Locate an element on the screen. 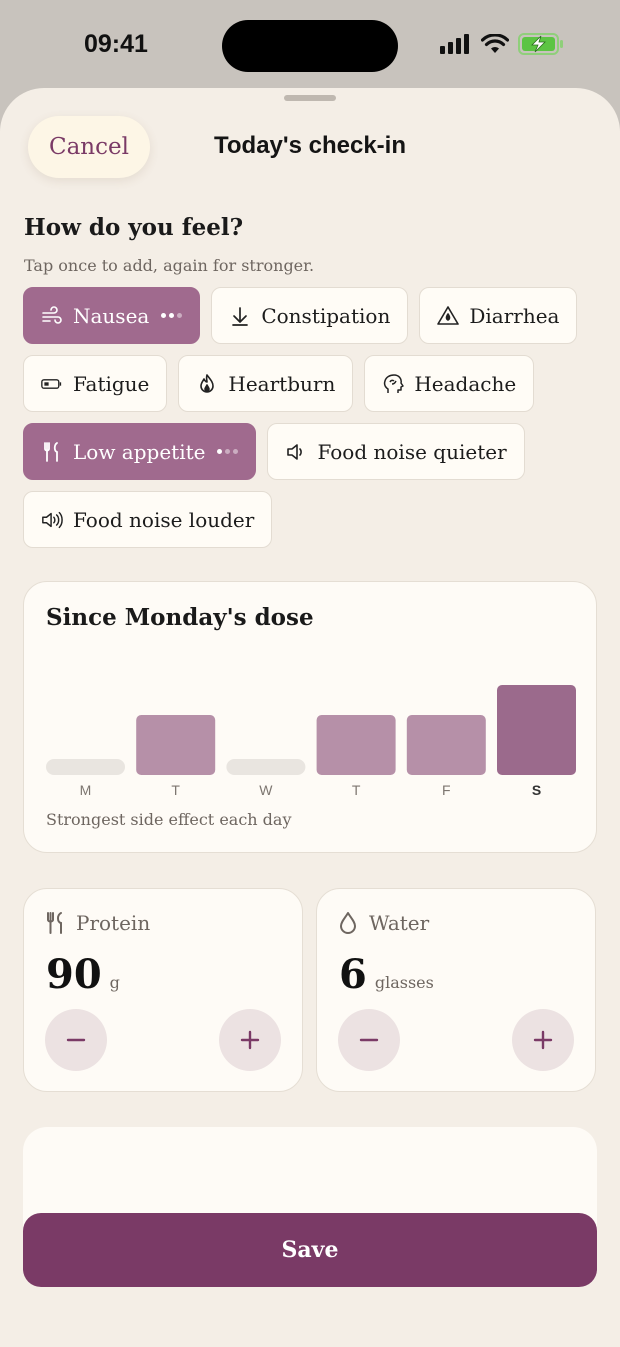 The width and height of the screenshot is (620, 1347). chart-tick-label: F is located at coordinates (446, 790).